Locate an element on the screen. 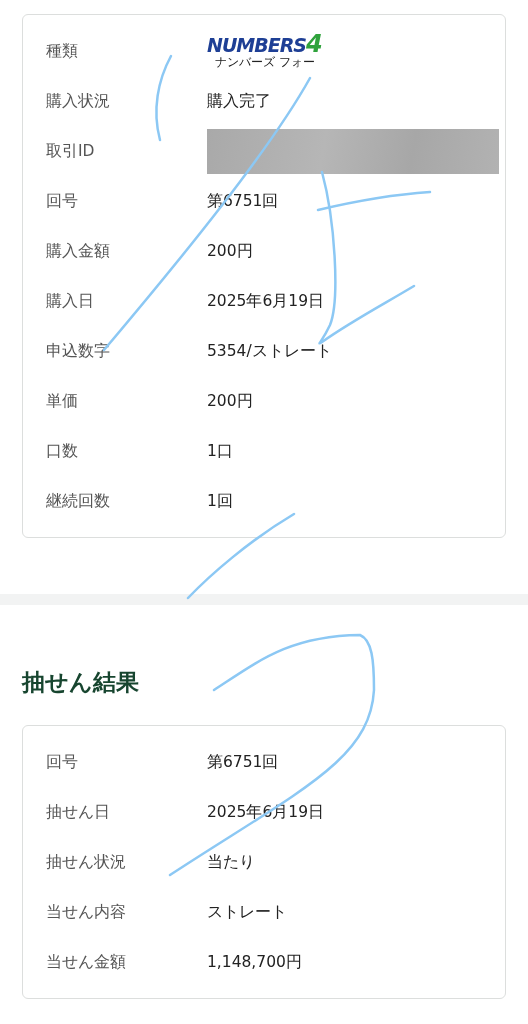 The height and width of the screenshot is (1024, 528). field-value: 1口 is located at coordinates (220, 451).